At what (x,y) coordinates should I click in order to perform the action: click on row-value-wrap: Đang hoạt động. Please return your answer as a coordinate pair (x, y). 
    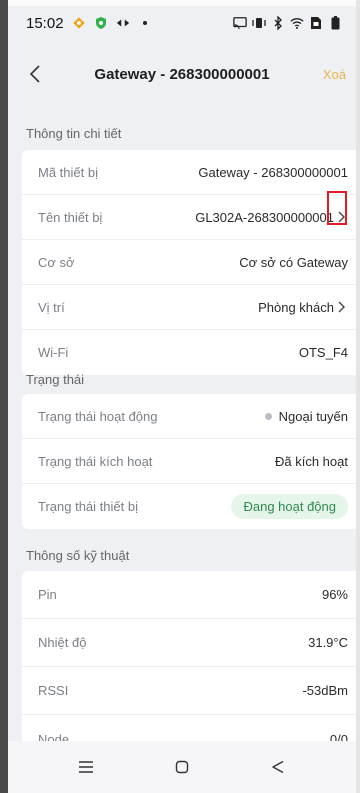
    Looking at the image, I should click on (289, 506).